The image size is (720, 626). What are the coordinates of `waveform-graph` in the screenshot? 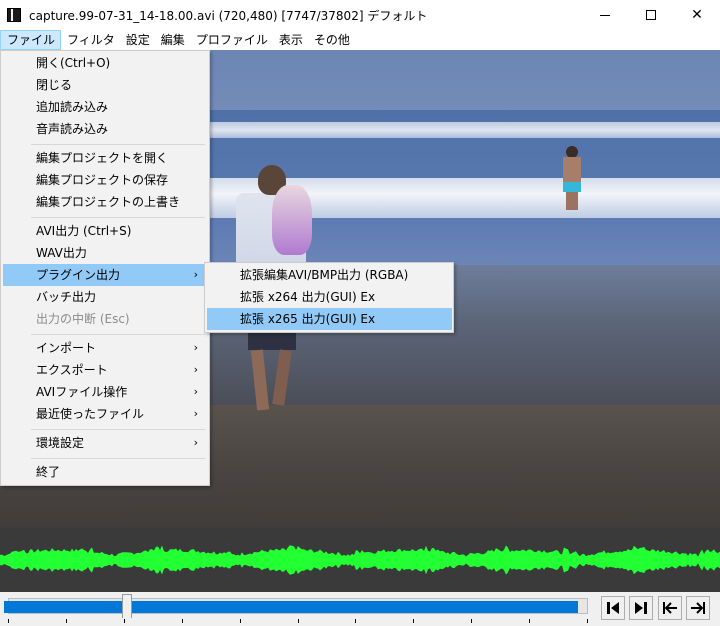 It's located at (360, 560).